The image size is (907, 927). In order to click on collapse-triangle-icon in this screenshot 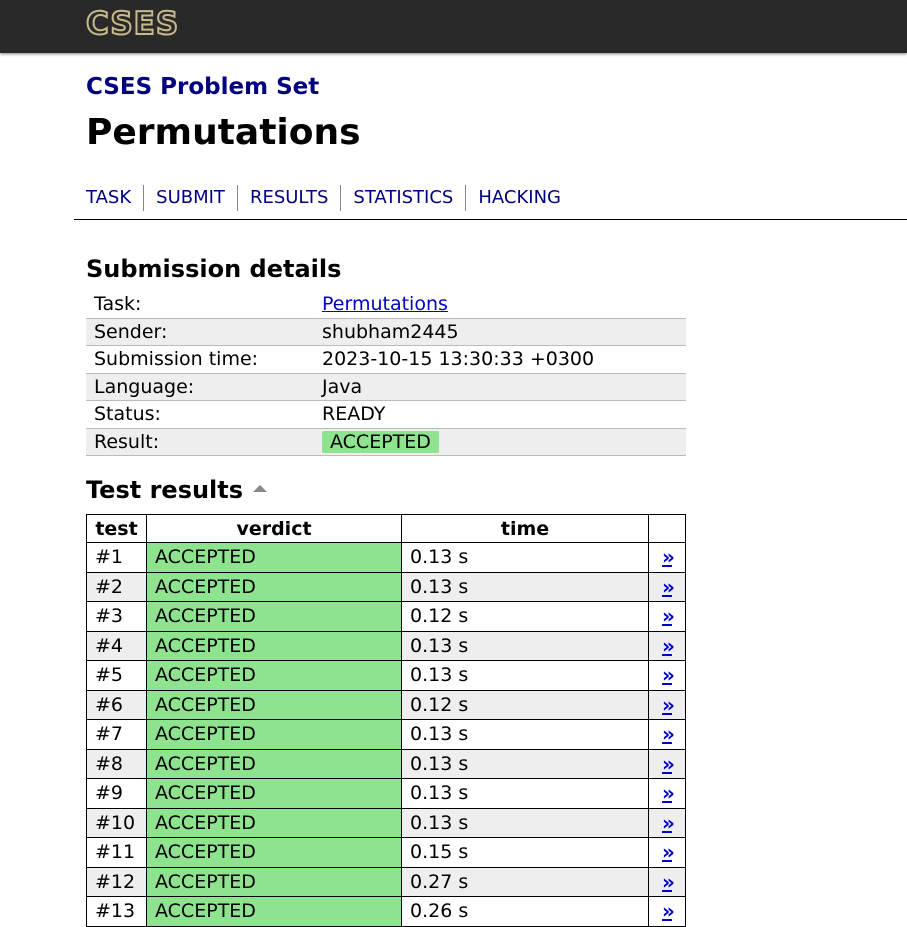, I will do `click(260, 488)`.